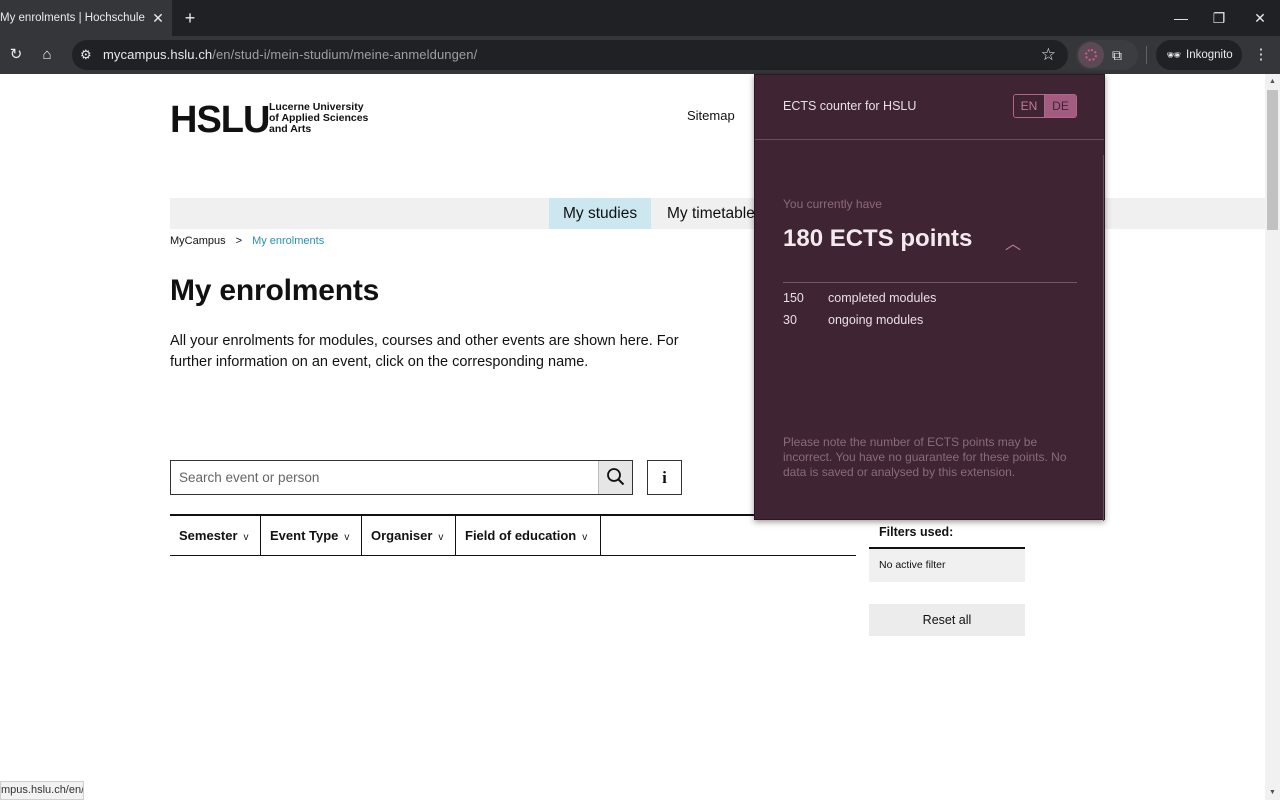 The height and width of the screenshot is (800, 1280). What do you see at coordinates (878, 238) in the screenshot?
I see `ects-points-total: 180 ECTS points` at bounding box center [878, 238].